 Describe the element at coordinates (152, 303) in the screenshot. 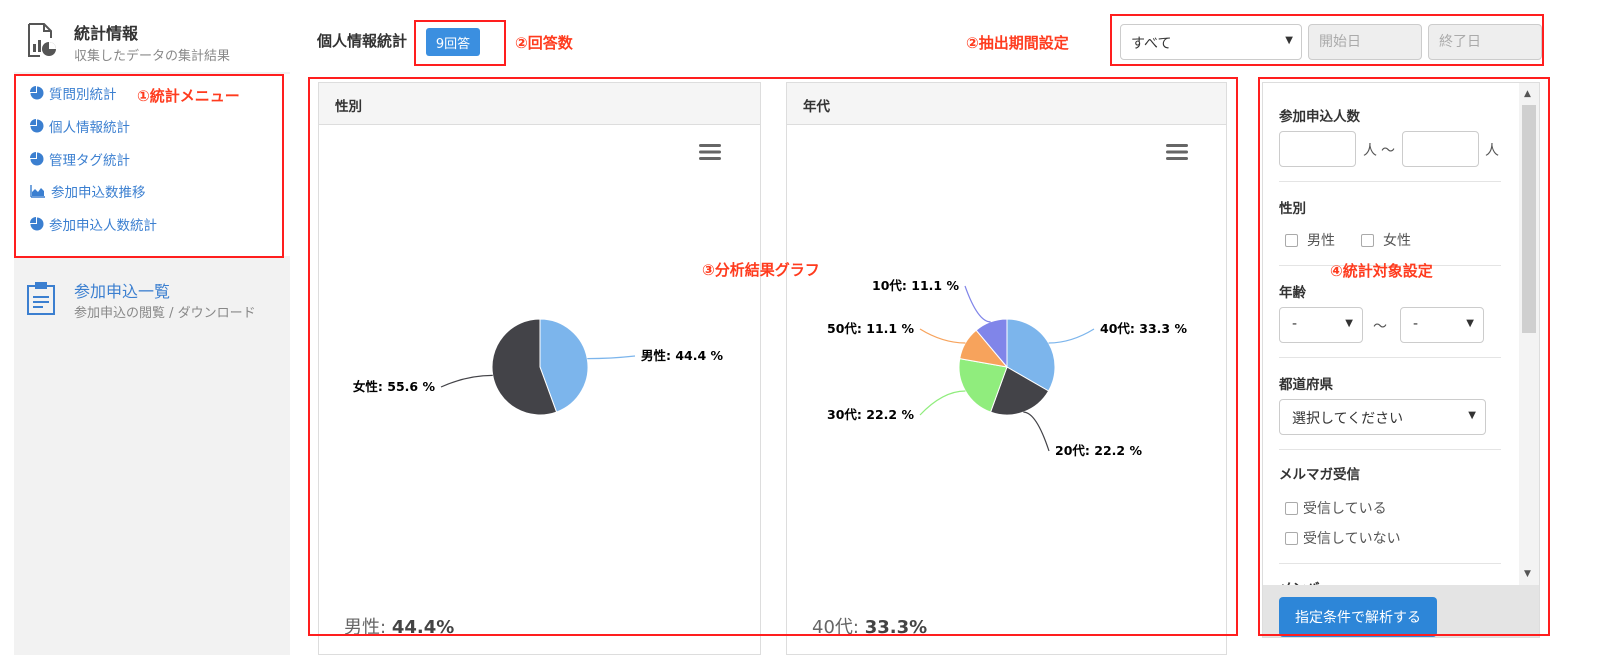

I see `sidebar-item-application-list: 参加申込一覧 参加申込の閲覧 / ダウンロード` at that location.